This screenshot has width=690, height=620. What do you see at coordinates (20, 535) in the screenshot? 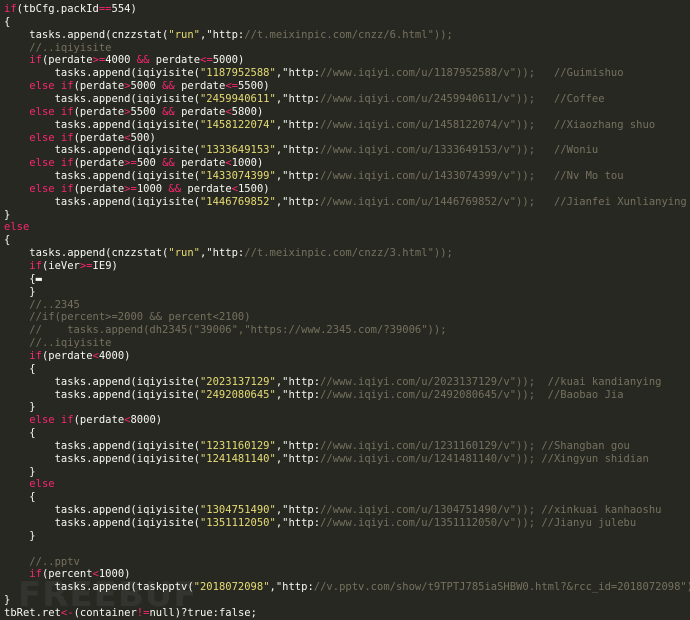
I see `code-line-42: }` at bounding box center [20, 535].